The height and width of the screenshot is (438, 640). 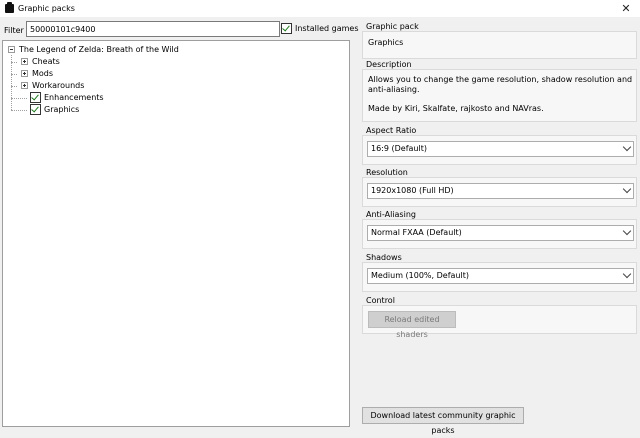 What do you see at coordinates (62, 109) in the screenshot?
I see `tree-node-label: Graphics` at bounding box center [62, 109].